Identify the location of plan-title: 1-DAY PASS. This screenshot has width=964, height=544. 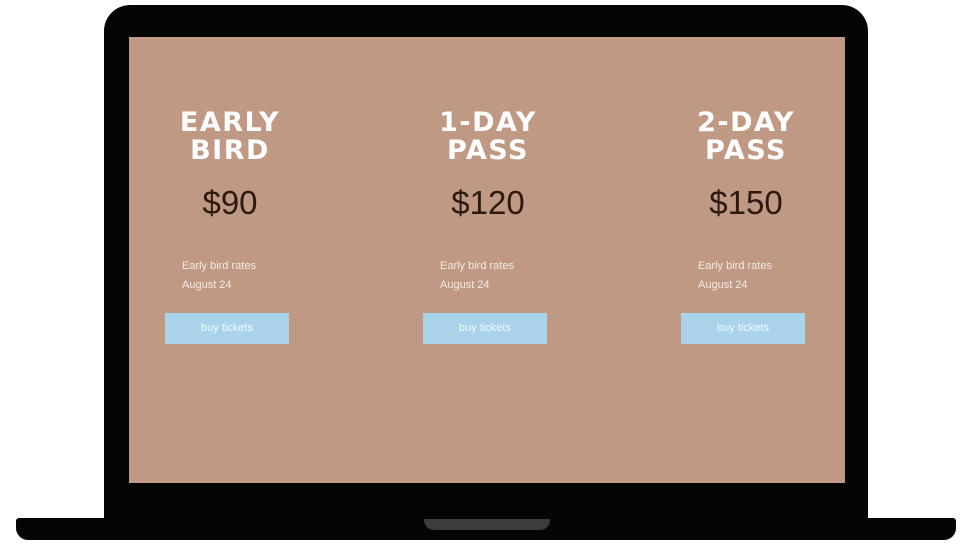
(488, 137).